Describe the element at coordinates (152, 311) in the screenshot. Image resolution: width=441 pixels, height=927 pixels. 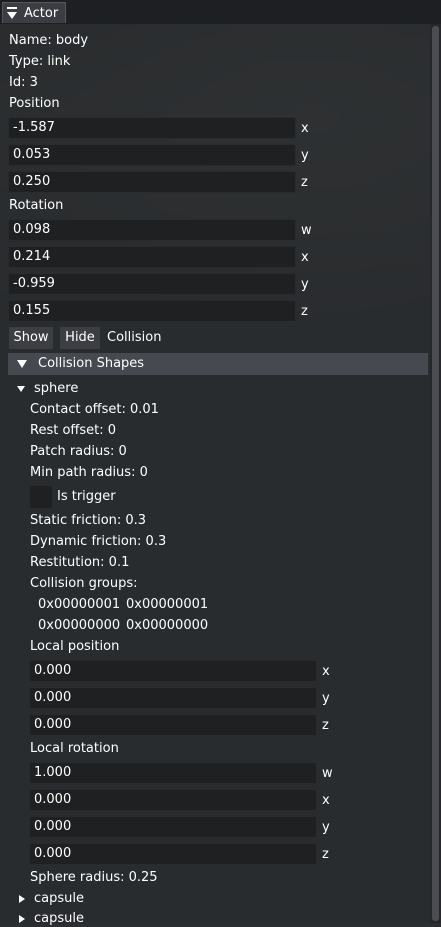
I see `rotation-z-field: 0.155` at that location.